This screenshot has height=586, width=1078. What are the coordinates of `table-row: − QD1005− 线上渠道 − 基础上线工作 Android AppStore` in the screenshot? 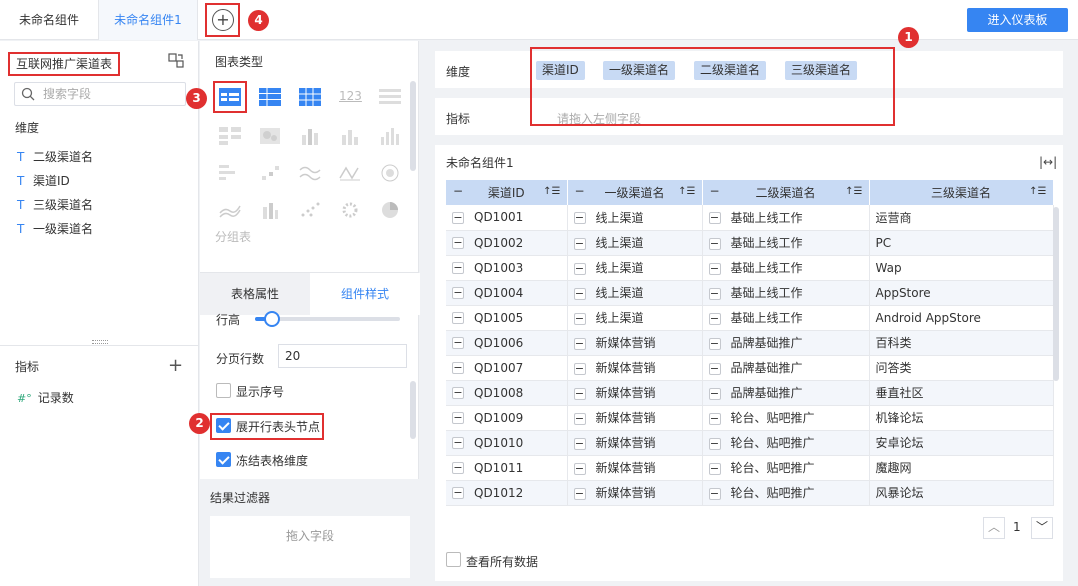 It's located at (750, 318).